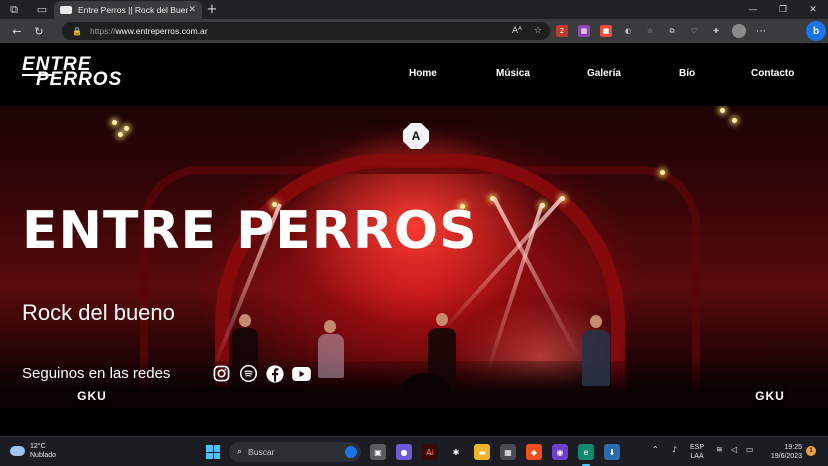 The width and height of the screenshot is (828, 466). I want to click on calculator-icon: ▦, so click(508, 452).